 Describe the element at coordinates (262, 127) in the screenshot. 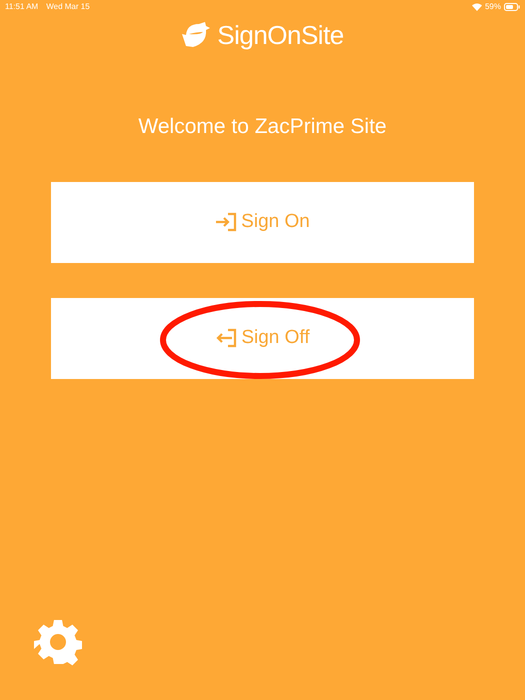

I see `welcome-heading: Welcome to ZacPrime Site` at that location.